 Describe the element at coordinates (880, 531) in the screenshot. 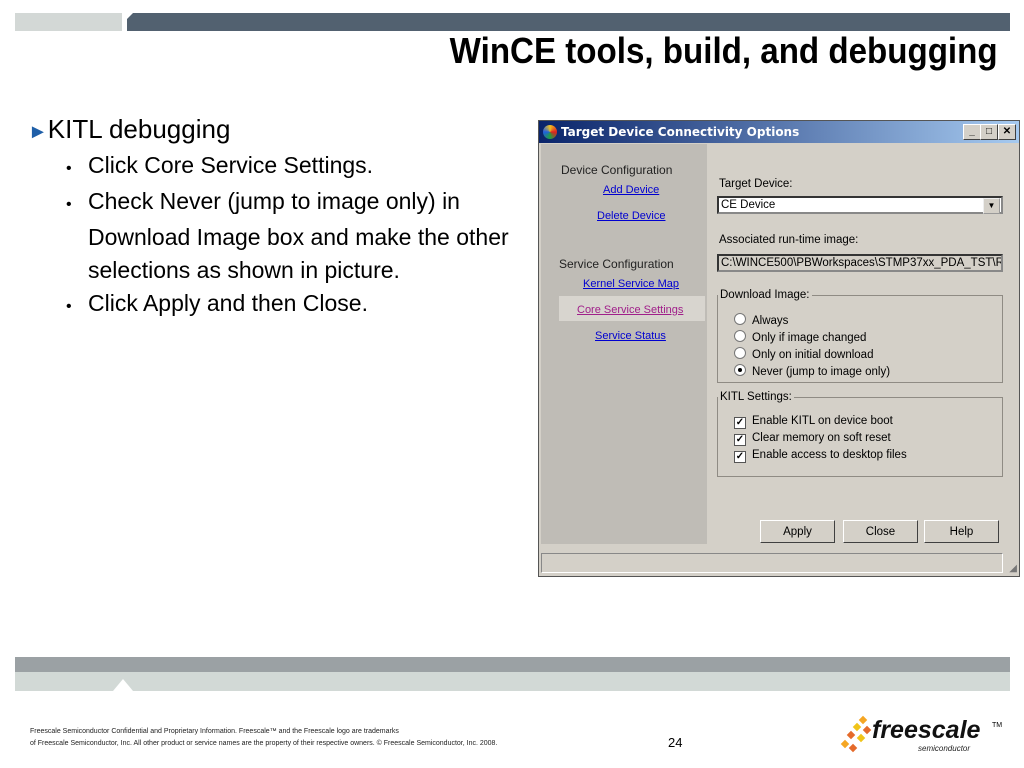

I see `close-button: Close` at that location.